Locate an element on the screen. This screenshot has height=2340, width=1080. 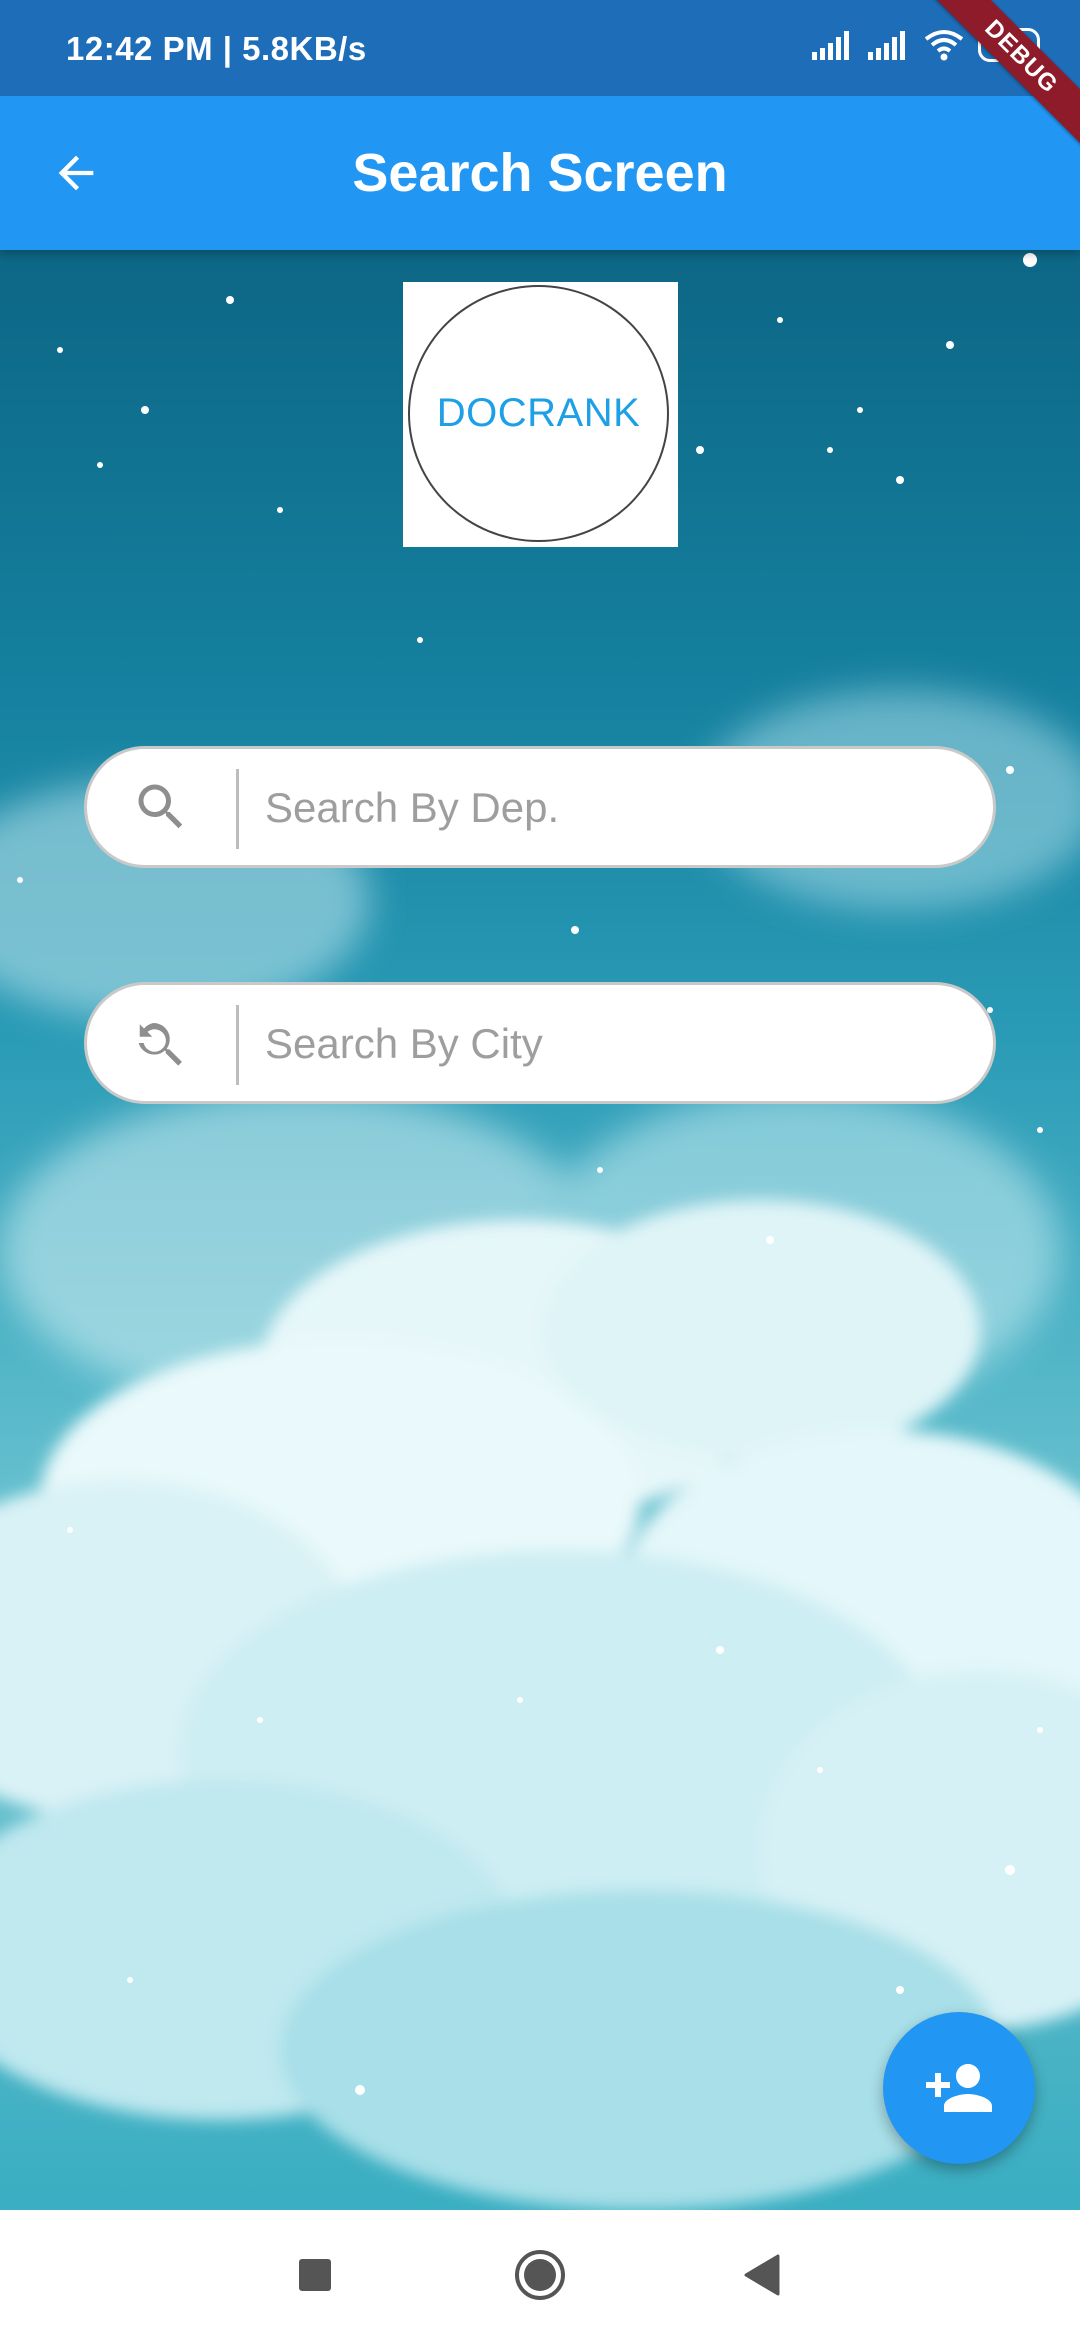
docrank-logo: DOCRANK is located at coordinates (540, 414).